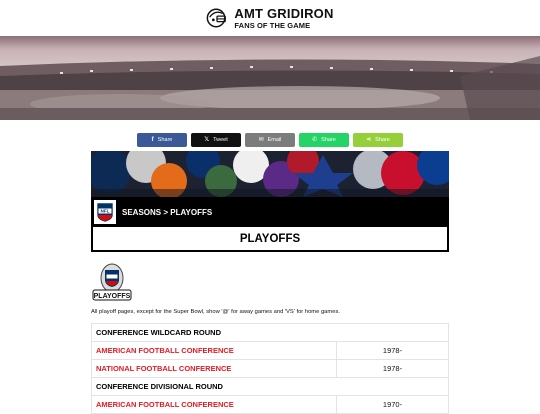 The height and width of the screenshot is (414, 540). I want to click on page-title-box: PLAYOFFS, so click(270, 239).